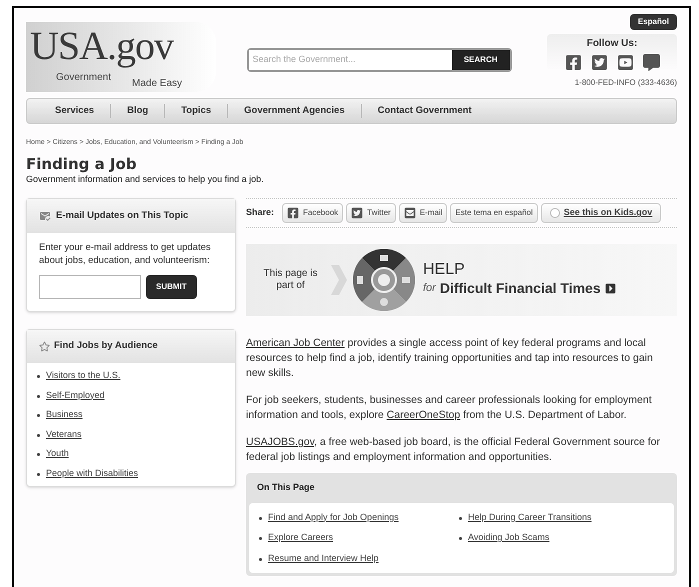 This screenshot has height=587, width=699. Describe the element at coordinates (286, 487) in the screenshot. I see `panel-title: On This Page` at that location.